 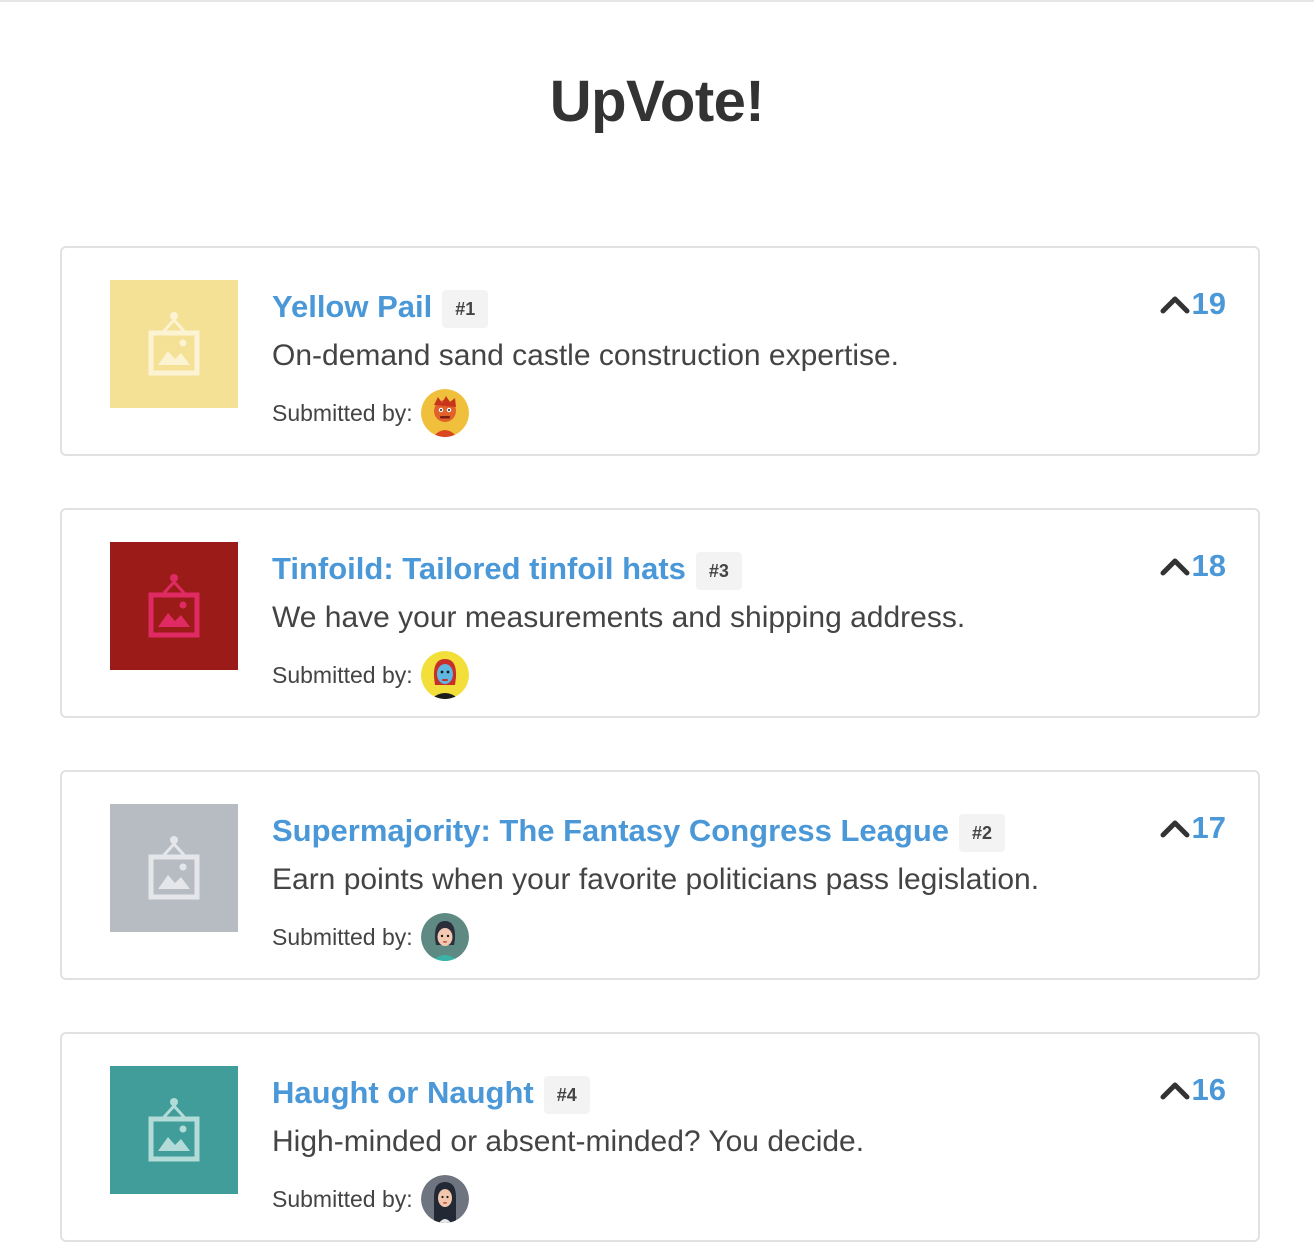 What do you see at coordinates (690, 307) in the screenshot?
I see `title-row: Yellow Pail #1` at bounding box center [690, 307].